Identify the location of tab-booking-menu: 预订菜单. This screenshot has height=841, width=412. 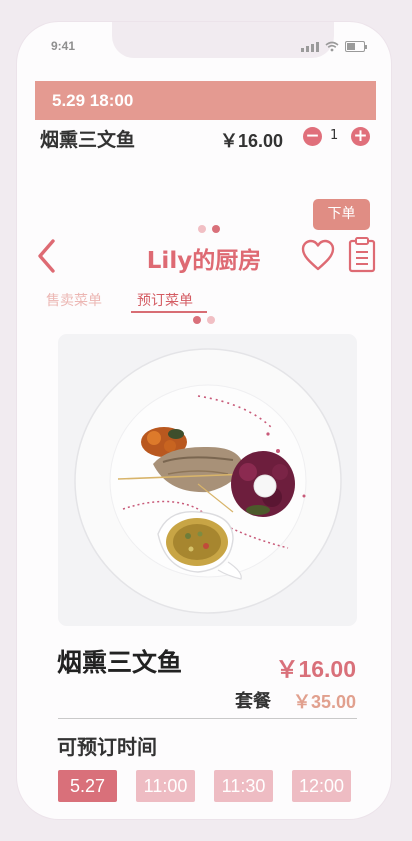
(165, 300).